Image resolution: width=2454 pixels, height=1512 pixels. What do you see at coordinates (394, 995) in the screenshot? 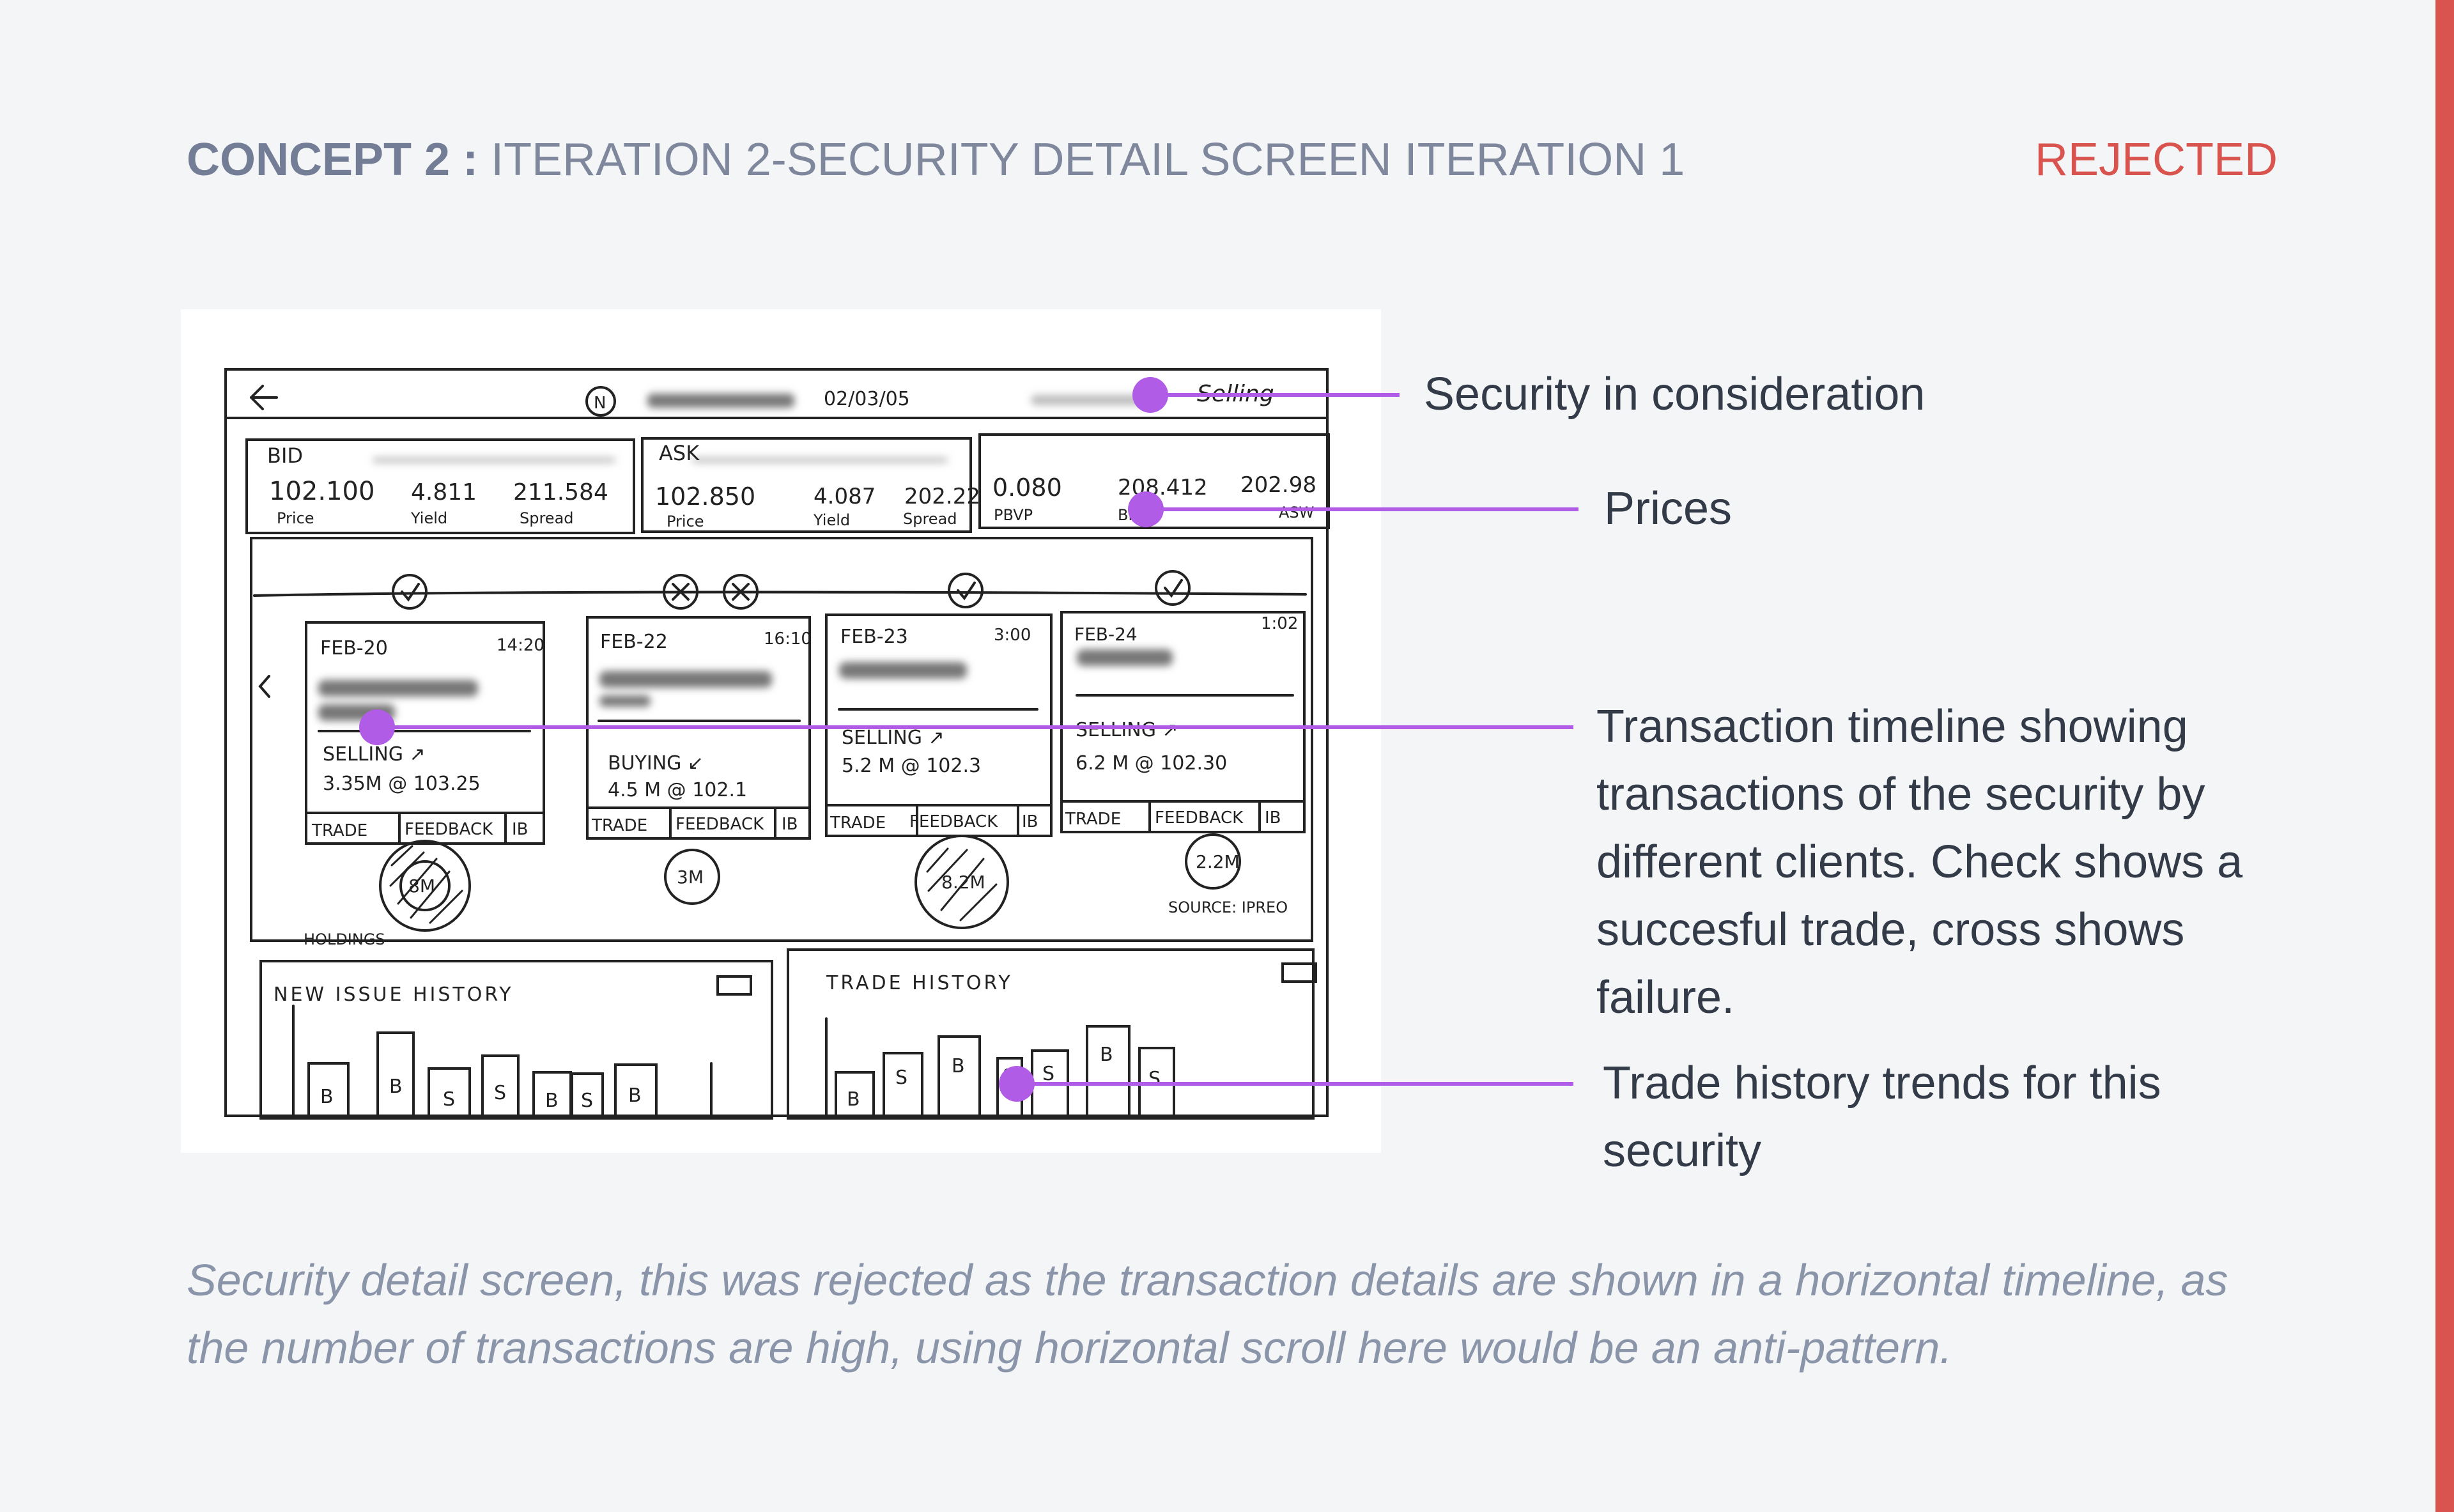
I see `new-issue-history-title: NEW ISSUE HISTORY` at bounding box center [394, 995].